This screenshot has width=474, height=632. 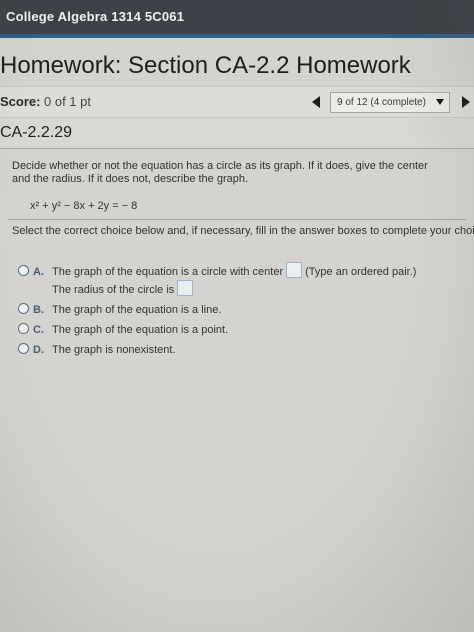 I want to click on chevron-down-icon, so click(x=440, y=102).